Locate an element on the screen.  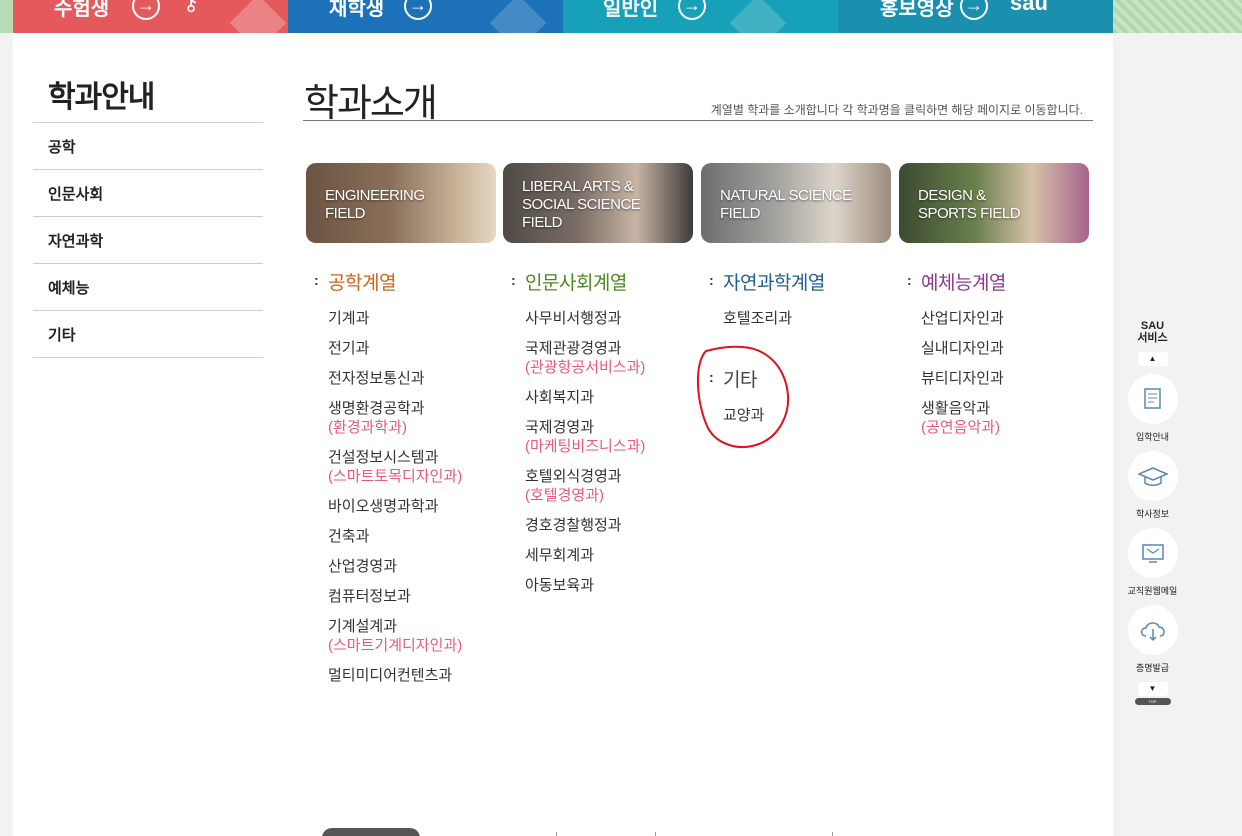
department-former-name: (관광항공서비스과) is located at coordinates (585, 367).